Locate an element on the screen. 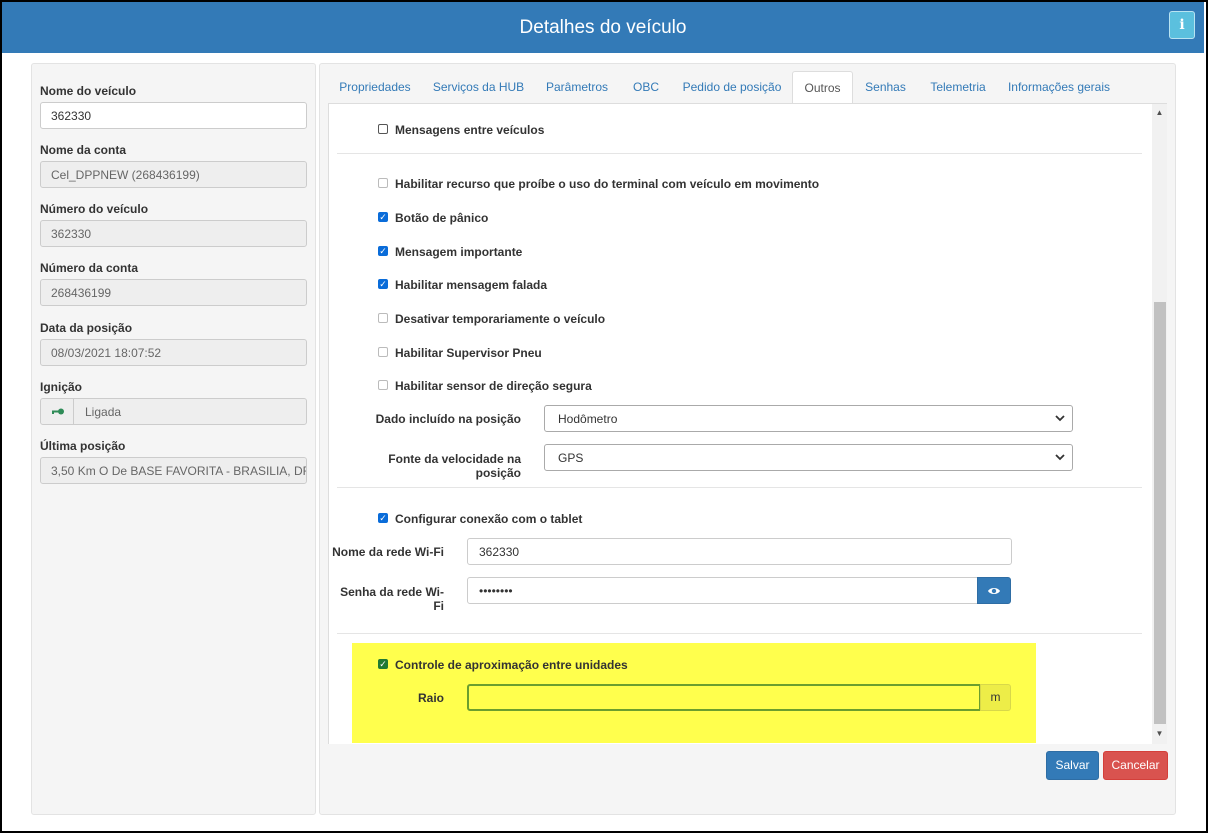  included-data-label: Dado incluído na posição is located at coordinates (448, 419).